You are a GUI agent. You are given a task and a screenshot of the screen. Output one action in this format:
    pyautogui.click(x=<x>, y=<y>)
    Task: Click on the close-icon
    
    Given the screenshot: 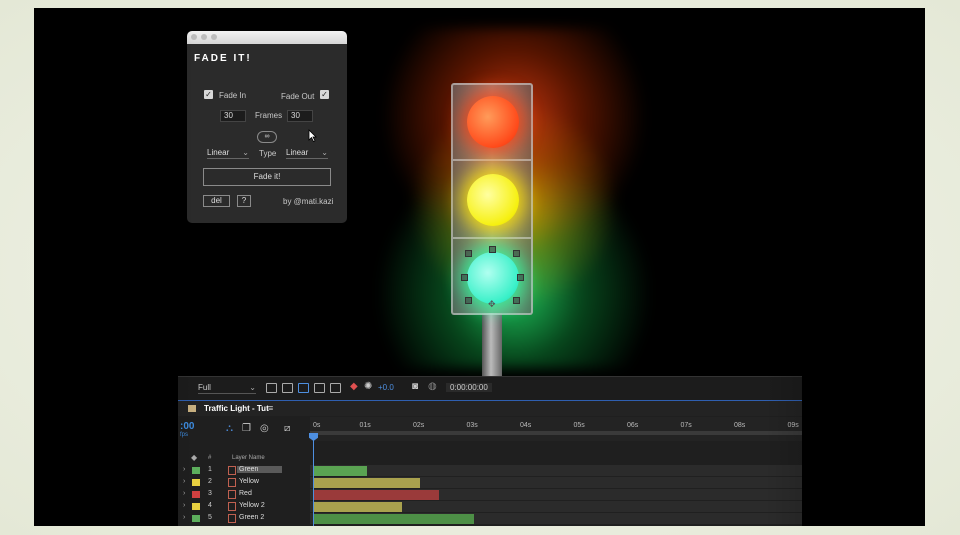 What is the action you would take?
    pyautogui.click(x=194, y=37)
    